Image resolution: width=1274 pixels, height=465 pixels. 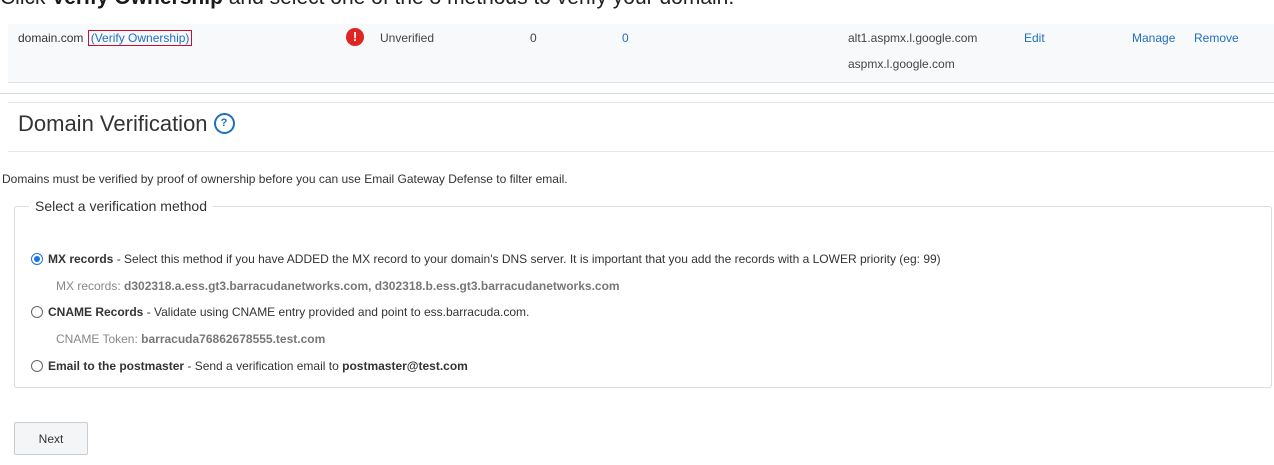 I want to click on verify-ownership-link: (Verify Ownership), so click(x=140, y=38).